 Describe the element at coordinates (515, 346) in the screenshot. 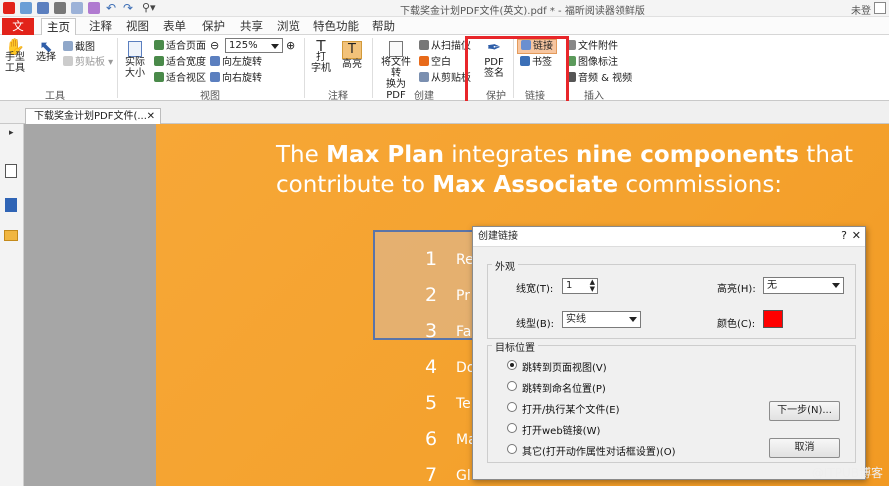

I see `target-legend: 目标位置` at that location.